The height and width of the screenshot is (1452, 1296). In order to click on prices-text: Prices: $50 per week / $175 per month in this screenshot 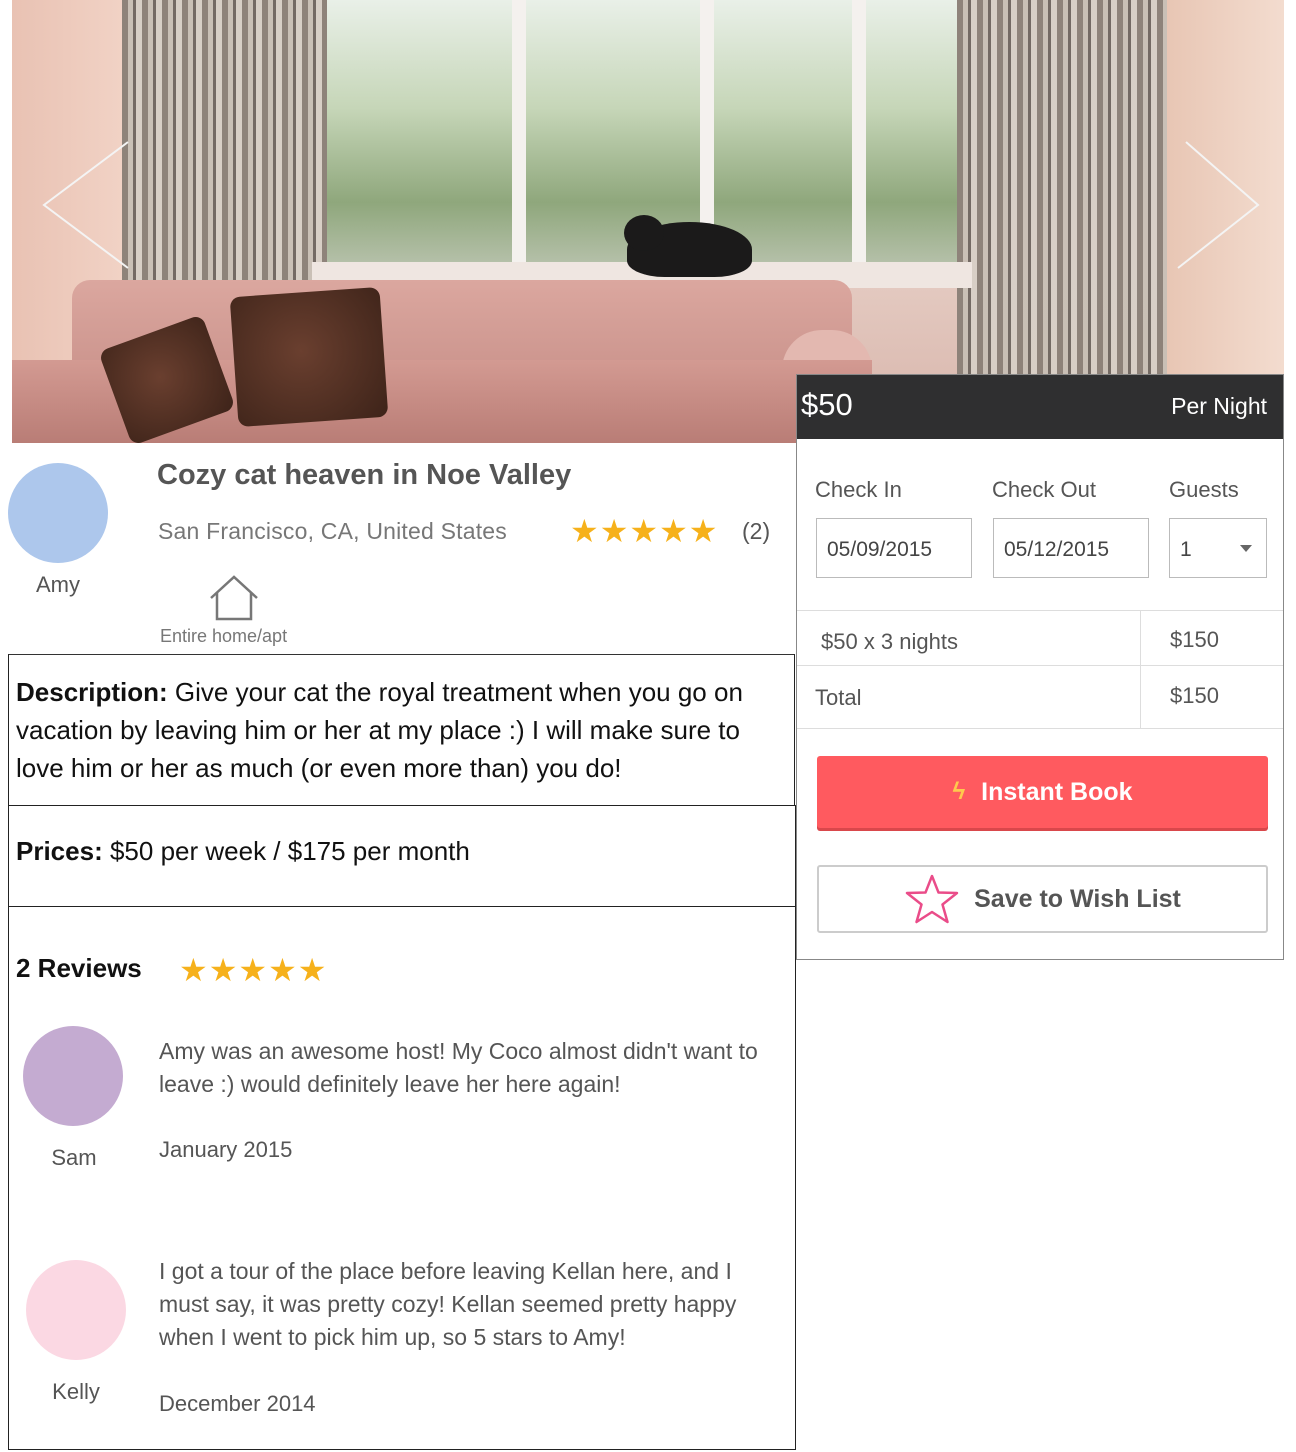, I will do `click(243, 851)`.